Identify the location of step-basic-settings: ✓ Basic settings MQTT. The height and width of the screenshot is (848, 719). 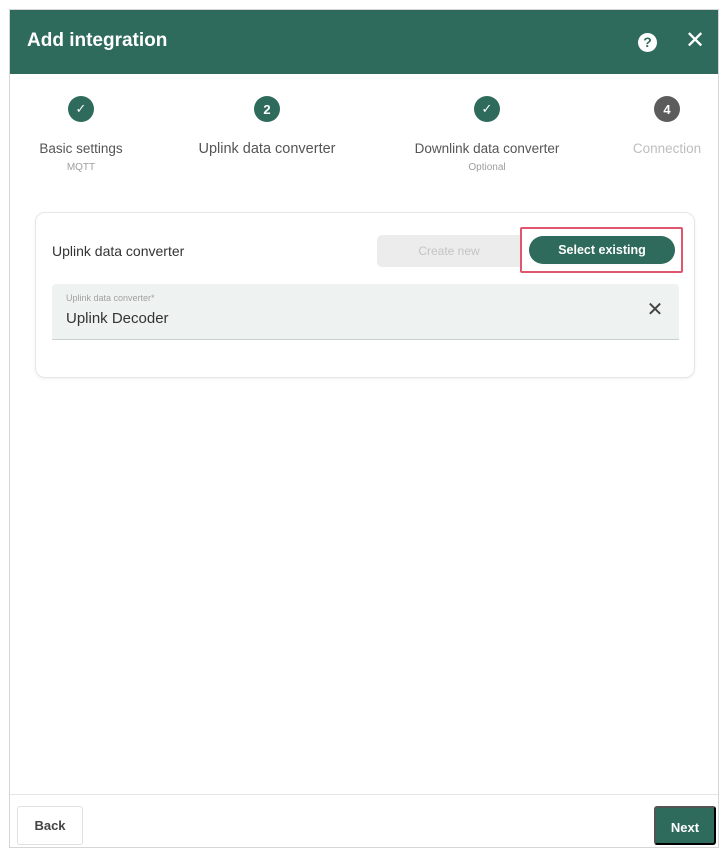
(90, 134).